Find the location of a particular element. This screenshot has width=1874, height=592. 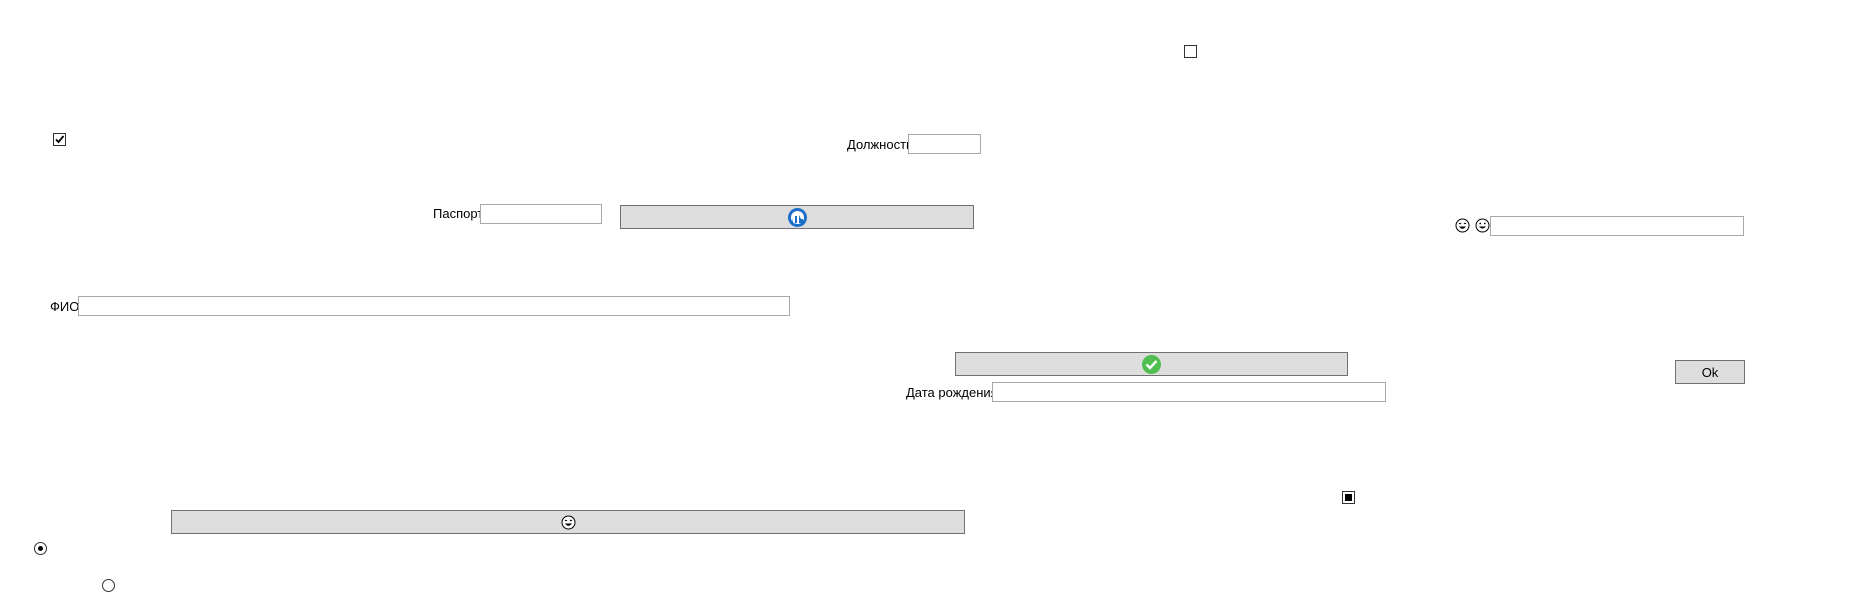

position-field is located at coordinates (944, 144).